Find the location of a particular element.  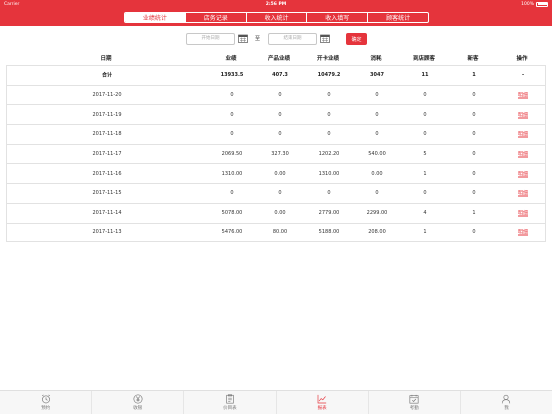

attendance-calendar-icon is located at coordinates (414, 399).